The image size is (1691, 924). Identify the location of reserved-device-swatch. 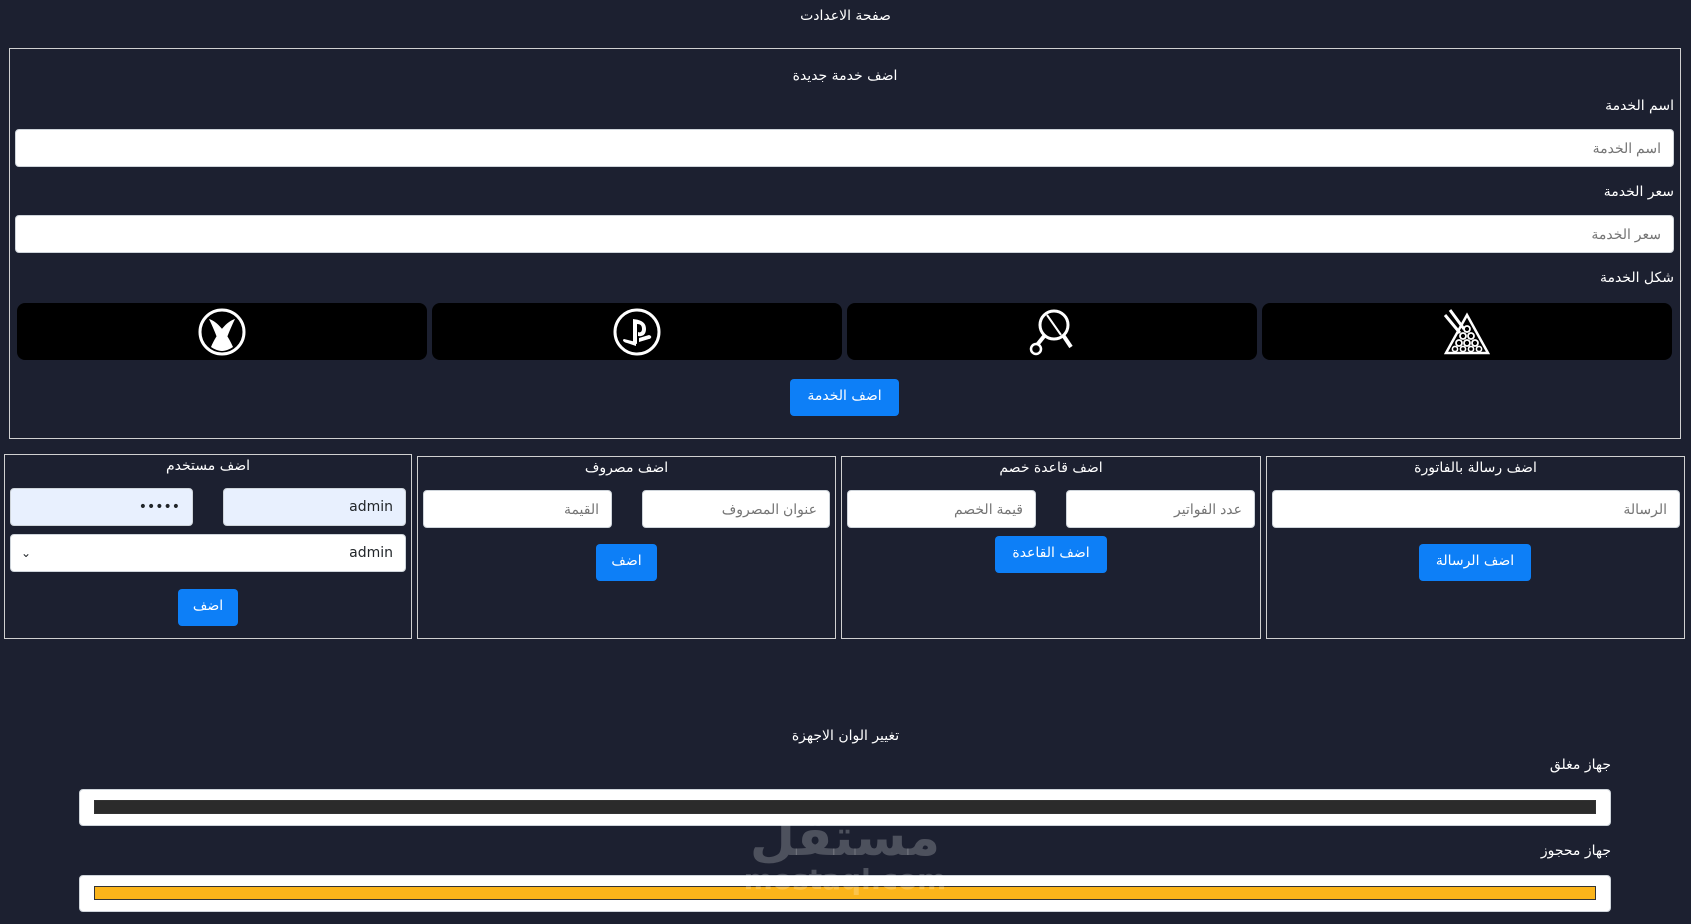
(845, 893).